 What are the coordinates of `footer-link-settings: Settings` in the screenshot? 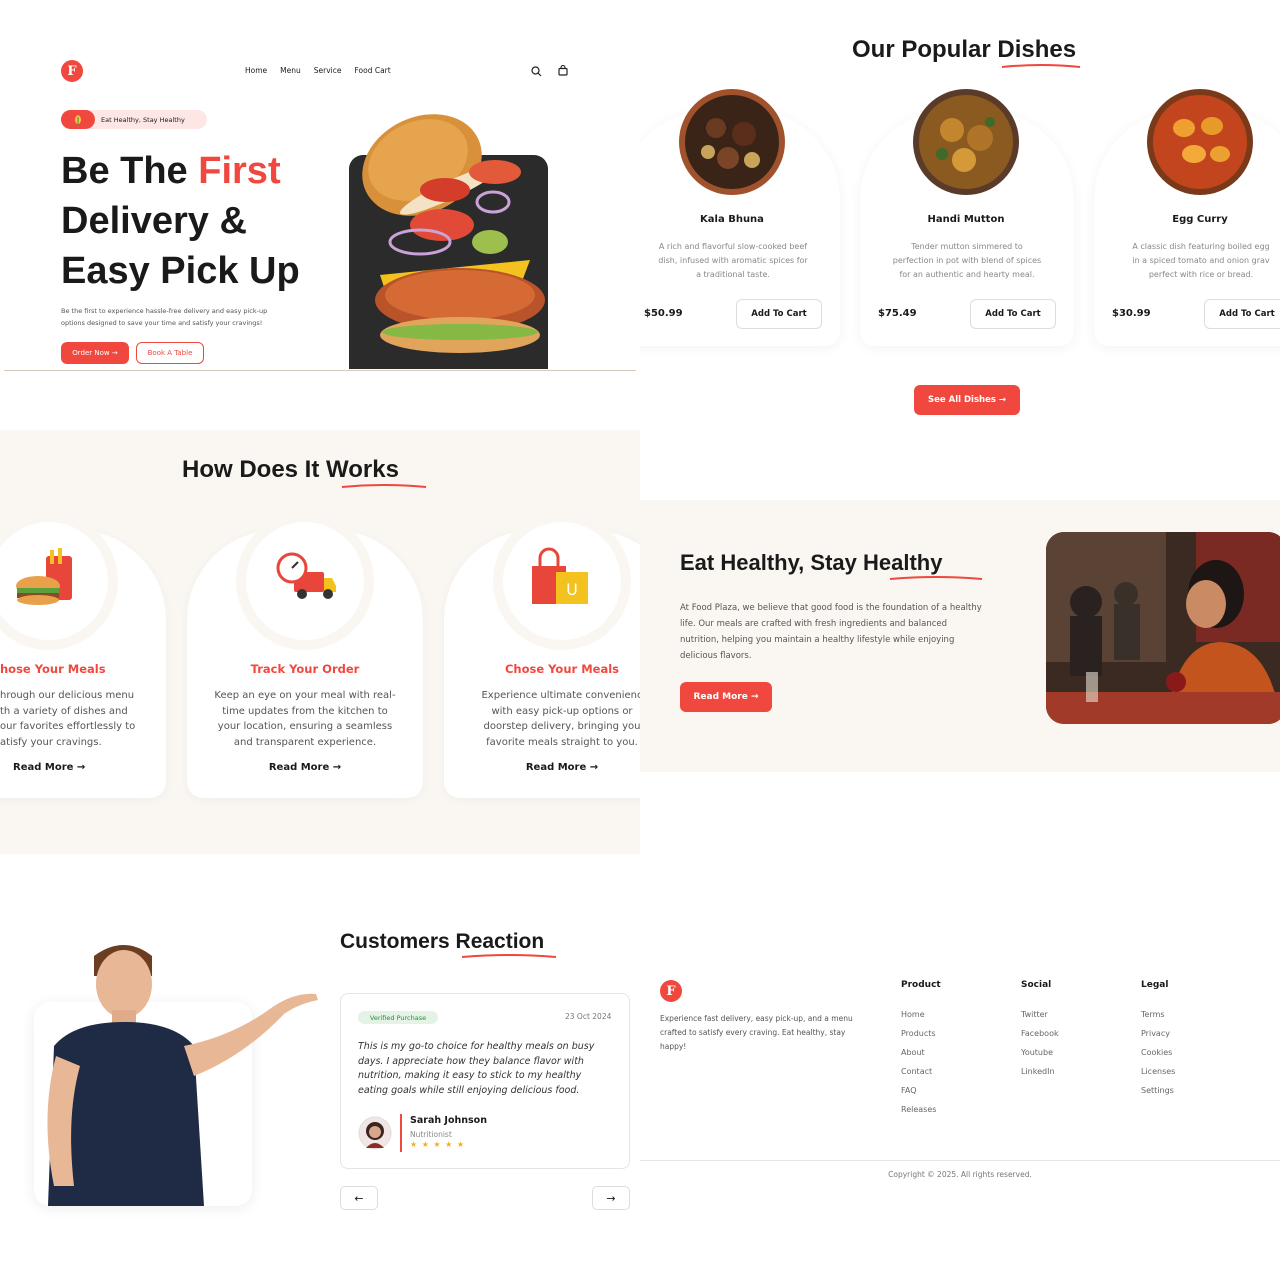 It's located at (1158, 1090).